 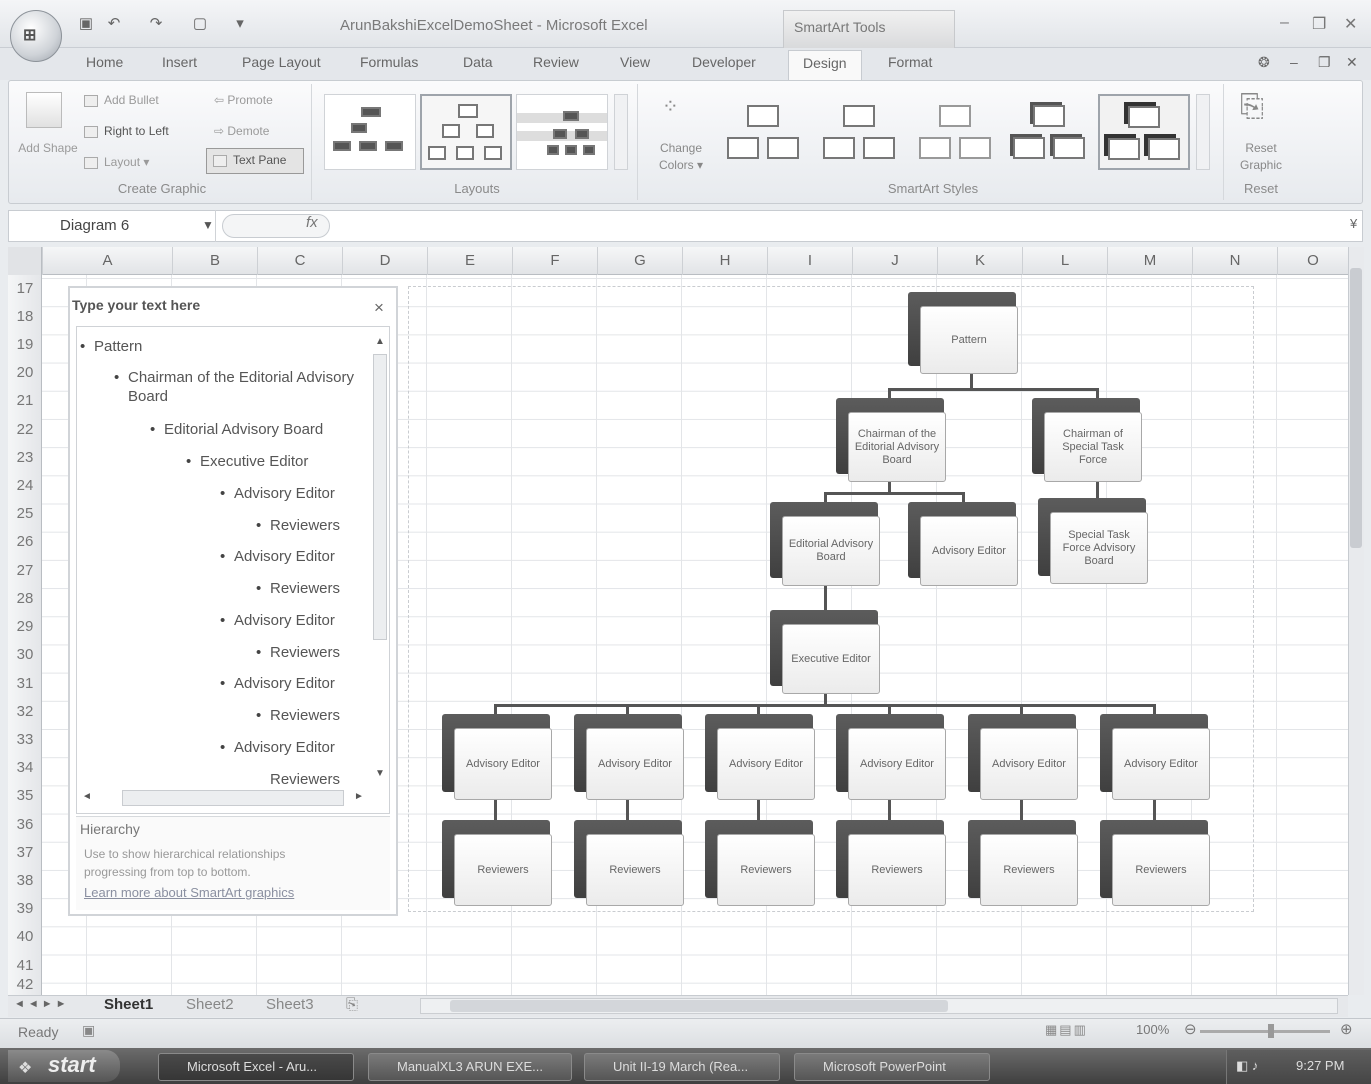 I want to click on ribbon-minimize-icon: –, so click(x=1294, y=62).